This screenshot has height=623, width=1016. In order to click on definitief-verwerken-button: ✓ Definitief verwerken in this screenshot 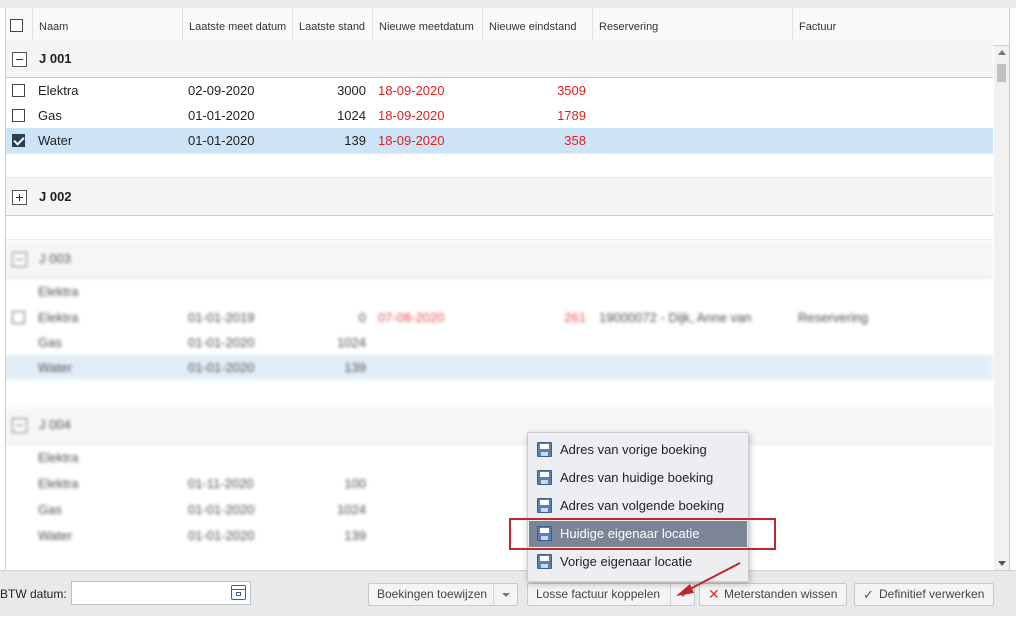, I will do `click(924, 594)`.